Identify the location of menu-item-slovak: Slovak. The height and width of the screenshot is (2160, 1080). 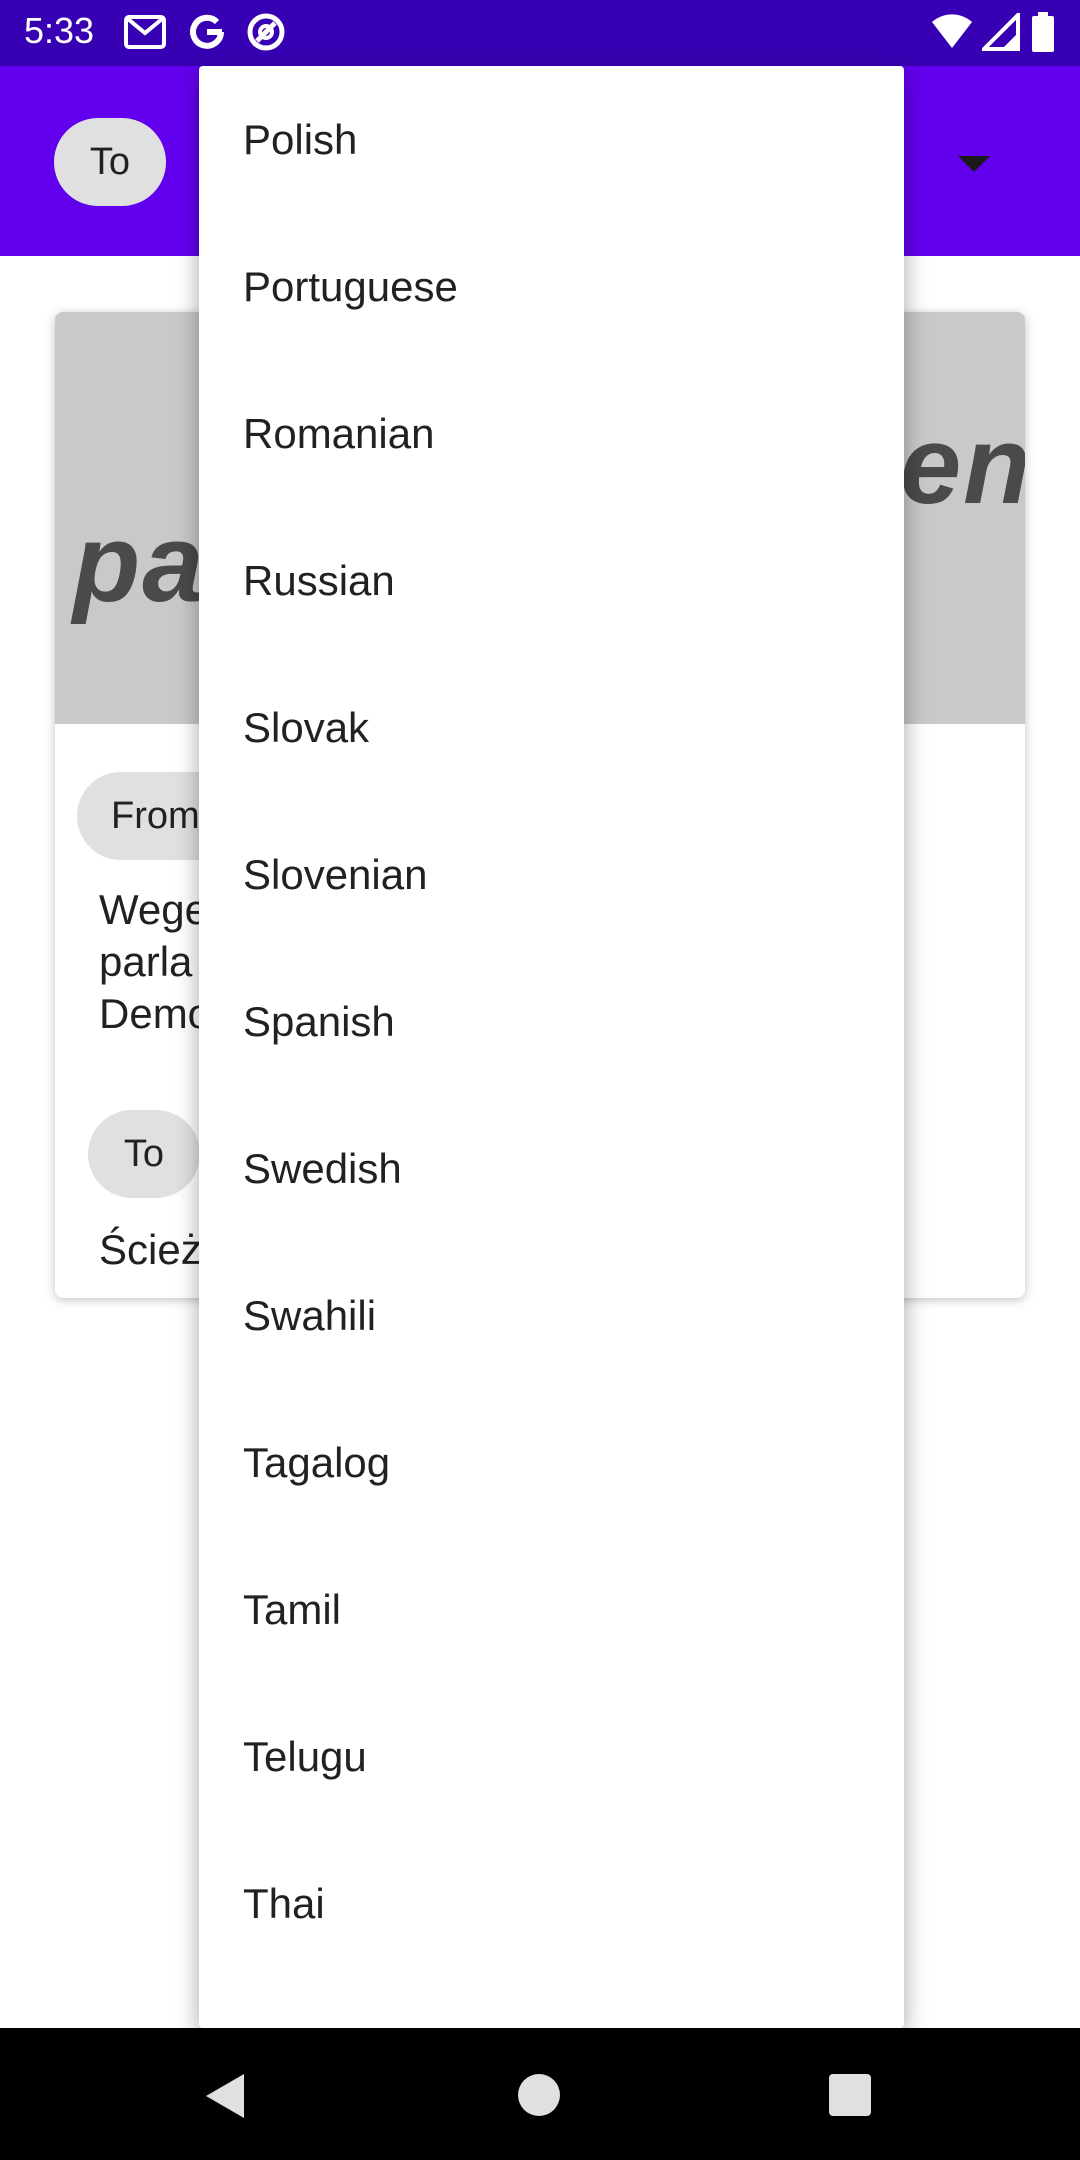
(551, 727).